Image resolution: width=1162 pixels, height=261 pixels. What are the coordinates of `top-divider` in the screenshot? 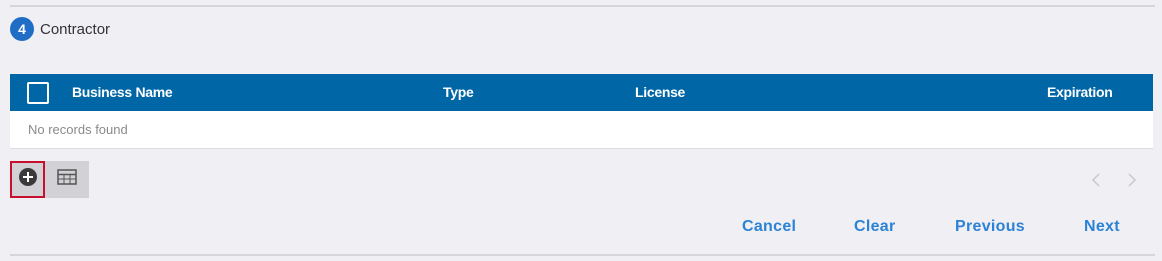 It's located at (582, 6).